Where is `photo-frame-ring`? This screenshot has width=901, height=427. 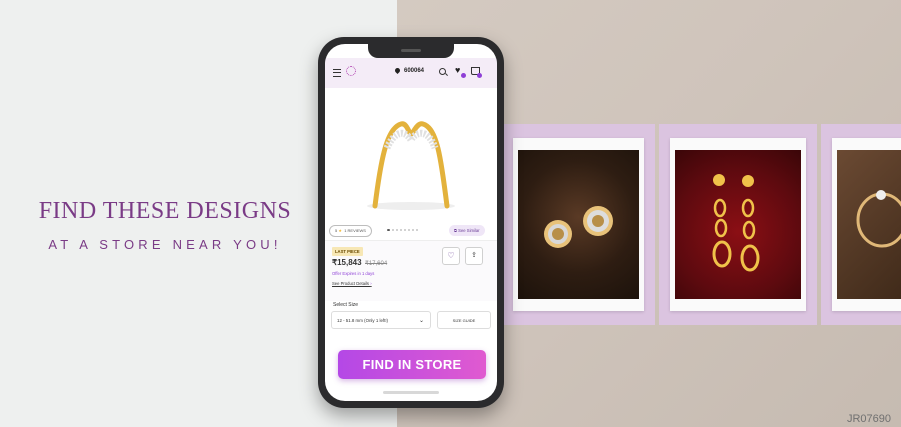 photo-frame-ring is located at coordinates (861, 224).